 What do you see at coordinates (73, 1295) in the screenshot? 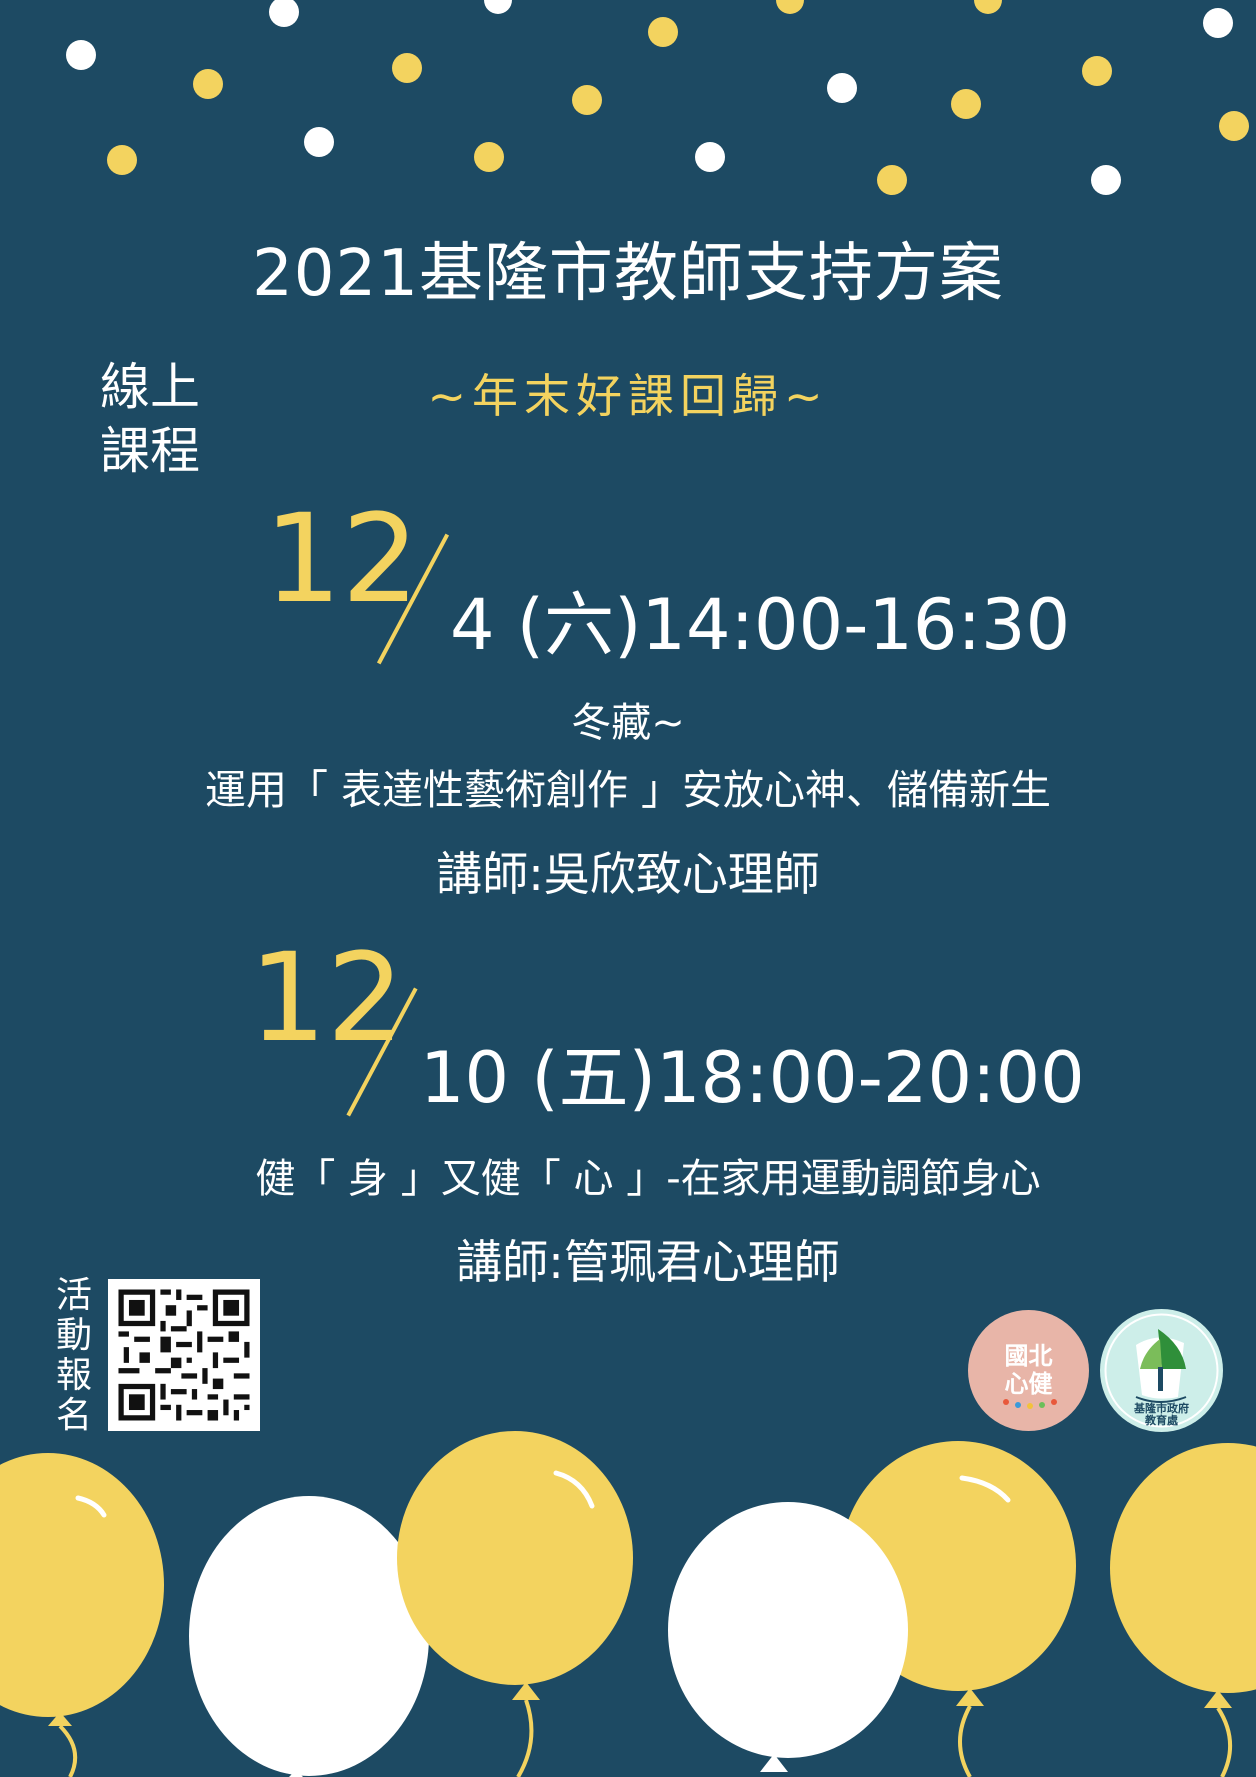
I see `registration-label-char: 活` at bounding box center [73, 1295].